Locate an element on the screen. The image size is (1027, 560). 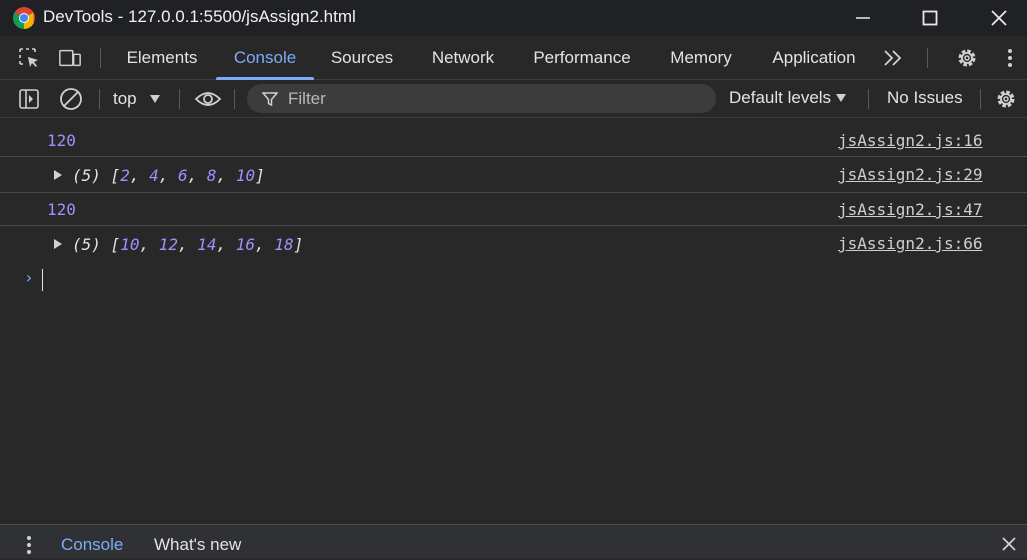
drawer-tabbar: Console What's new is located at coordinates (513, 541).